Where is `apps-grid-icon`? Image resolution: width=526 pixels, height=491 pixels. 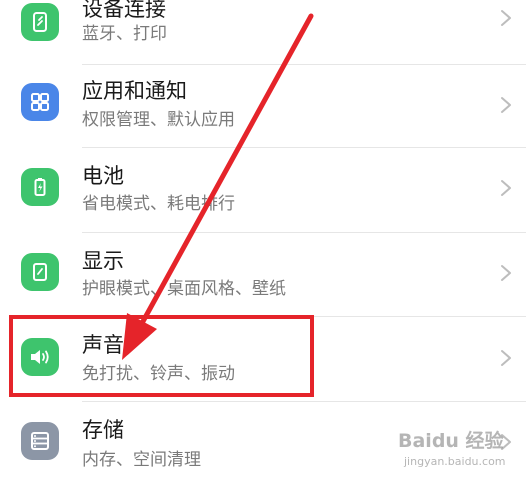 apps-grid-icon is located at coordinates (40, 102).